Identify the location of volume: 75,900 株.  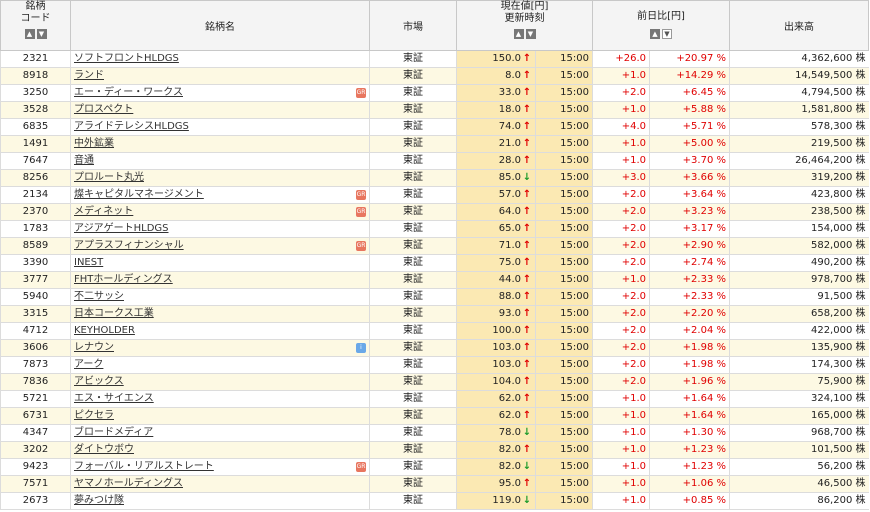
(799, 382).